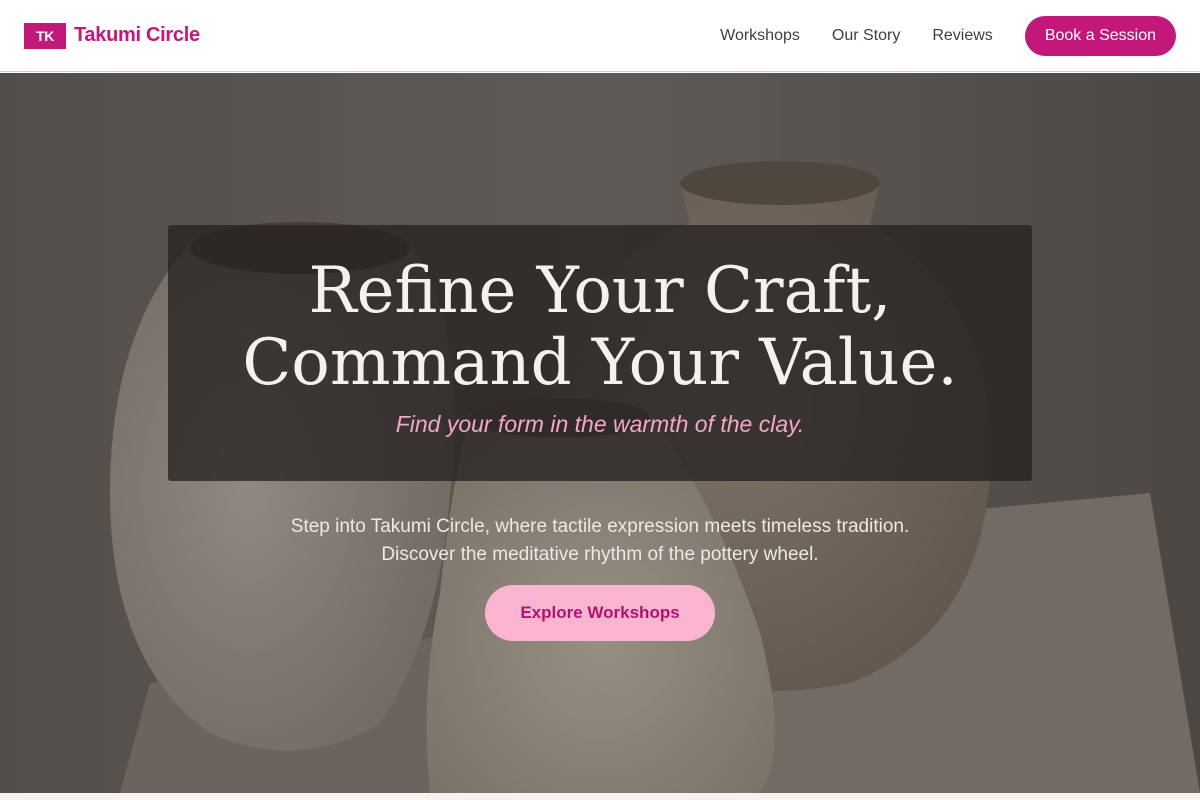  What do you see at coordinates (600, 291) in the screenshot?
I see `headline-line-1: Refine Your Craft,` at bounding box center [600, 291].